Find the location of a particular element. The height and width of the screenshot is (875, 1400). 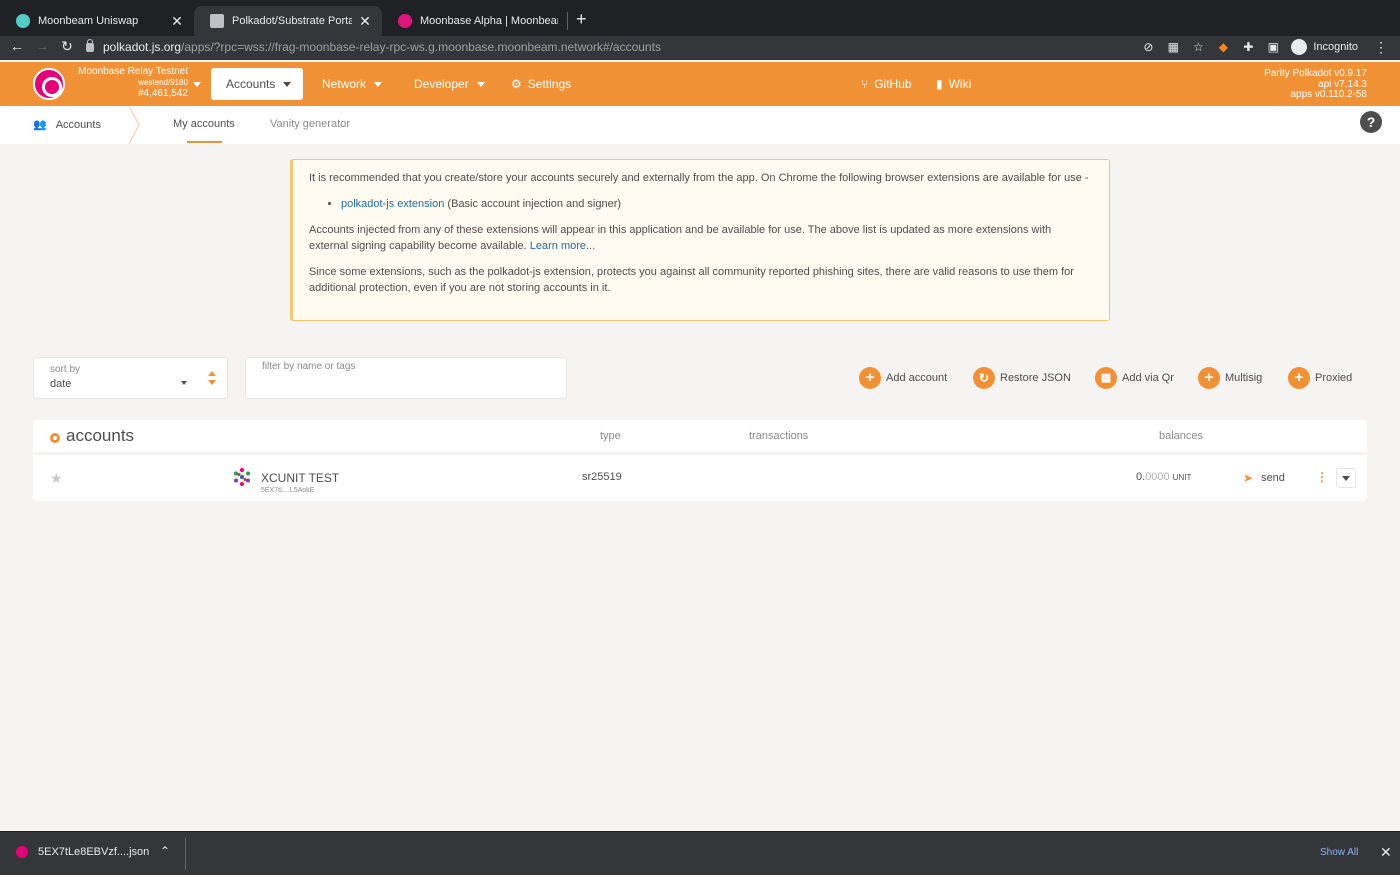

favorite-star-icon: ★ is located at coordinates (56, 478).